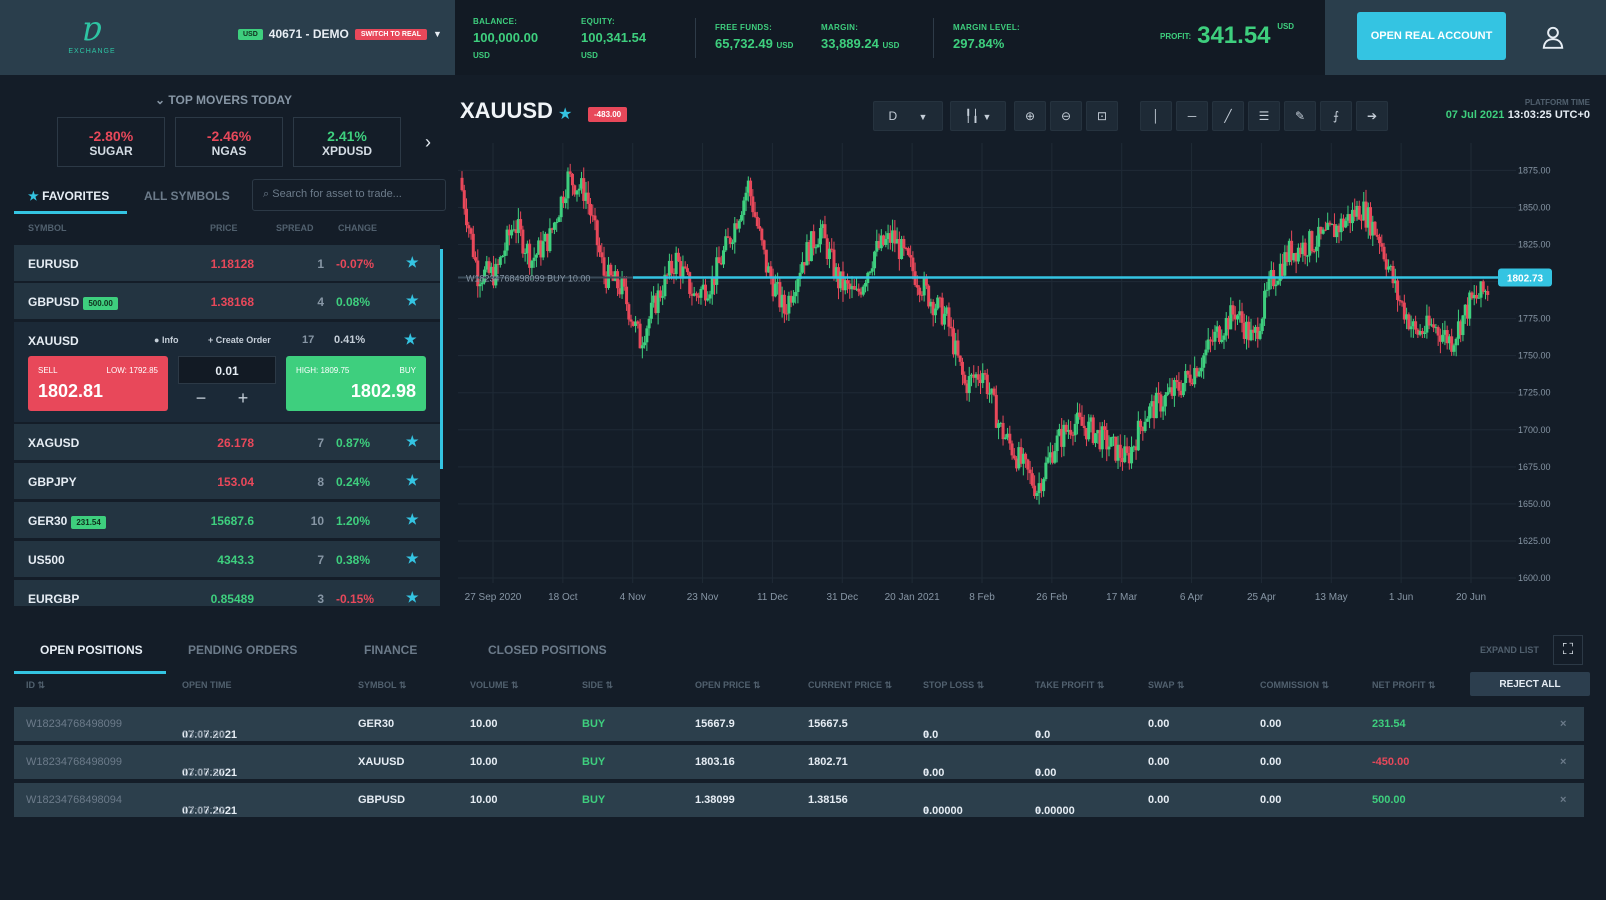  Describe the element at coordinates (441, 359) in the screenshot. I see `scrollbar` at that location.